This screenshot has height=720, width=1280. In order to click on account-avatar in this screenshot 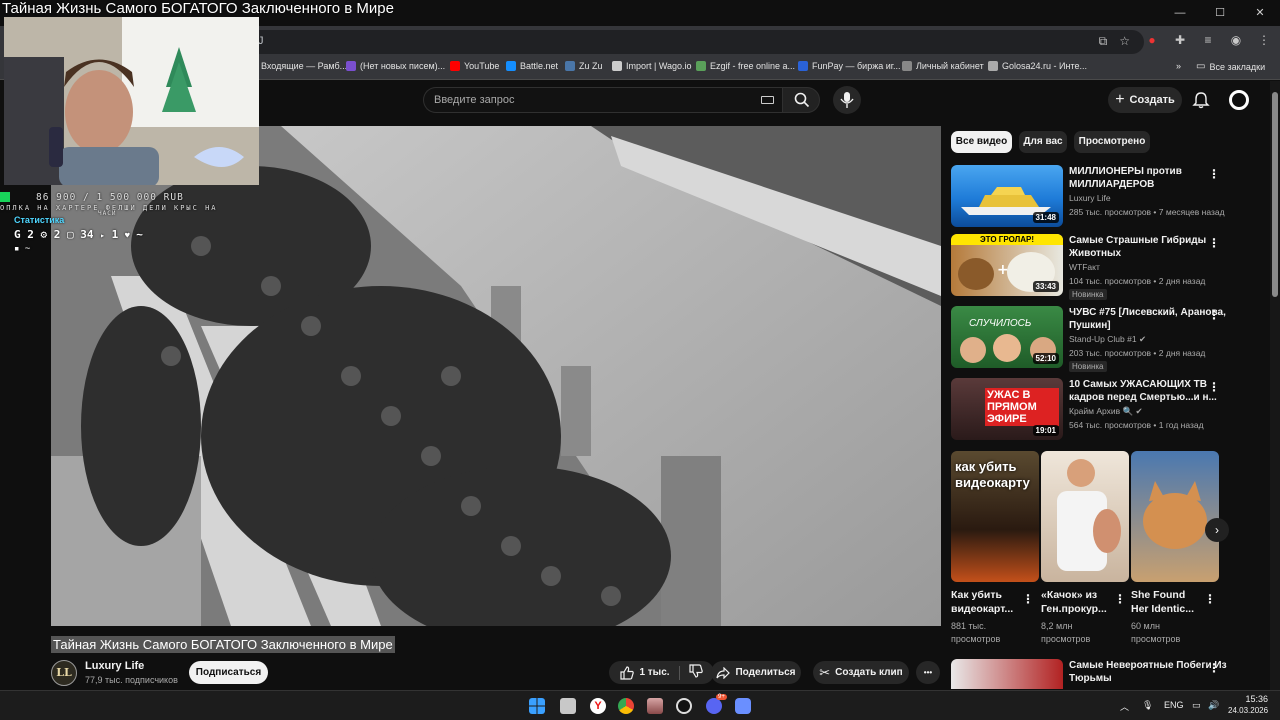, I will do `click(1239, 100)`.